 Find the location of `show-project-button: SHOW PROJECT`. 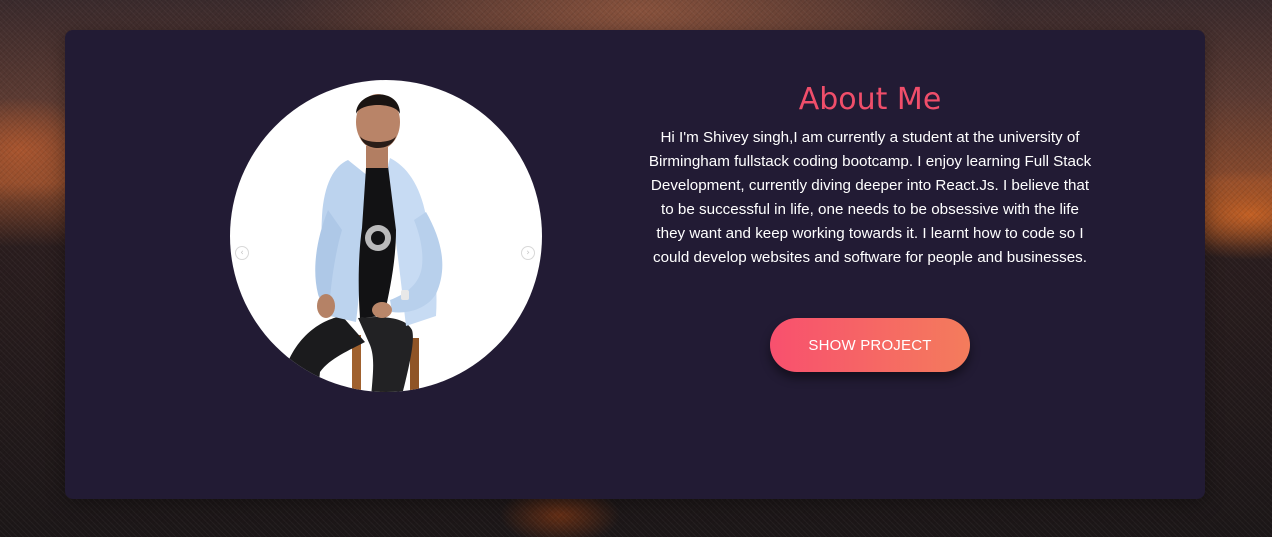

show-project-button: SHOW PROJECT is located at coordinates (870, 345).